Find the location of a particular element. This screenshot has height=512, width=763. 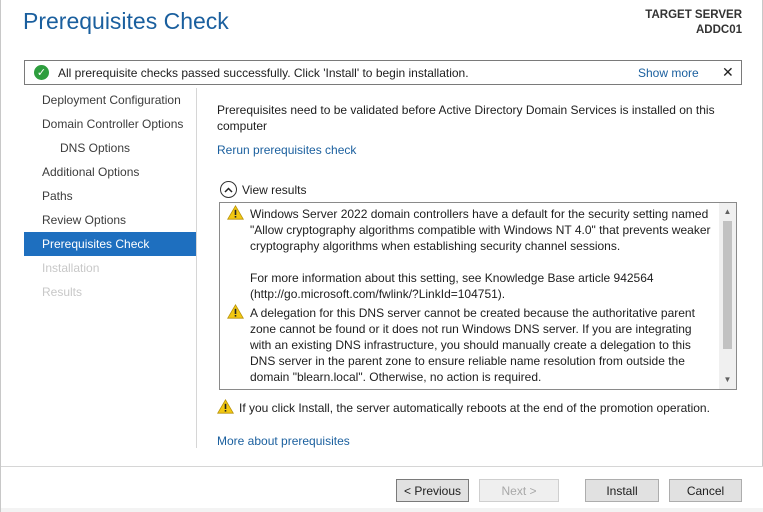

previous-button: < Previous is located at coordinates (432, 490).